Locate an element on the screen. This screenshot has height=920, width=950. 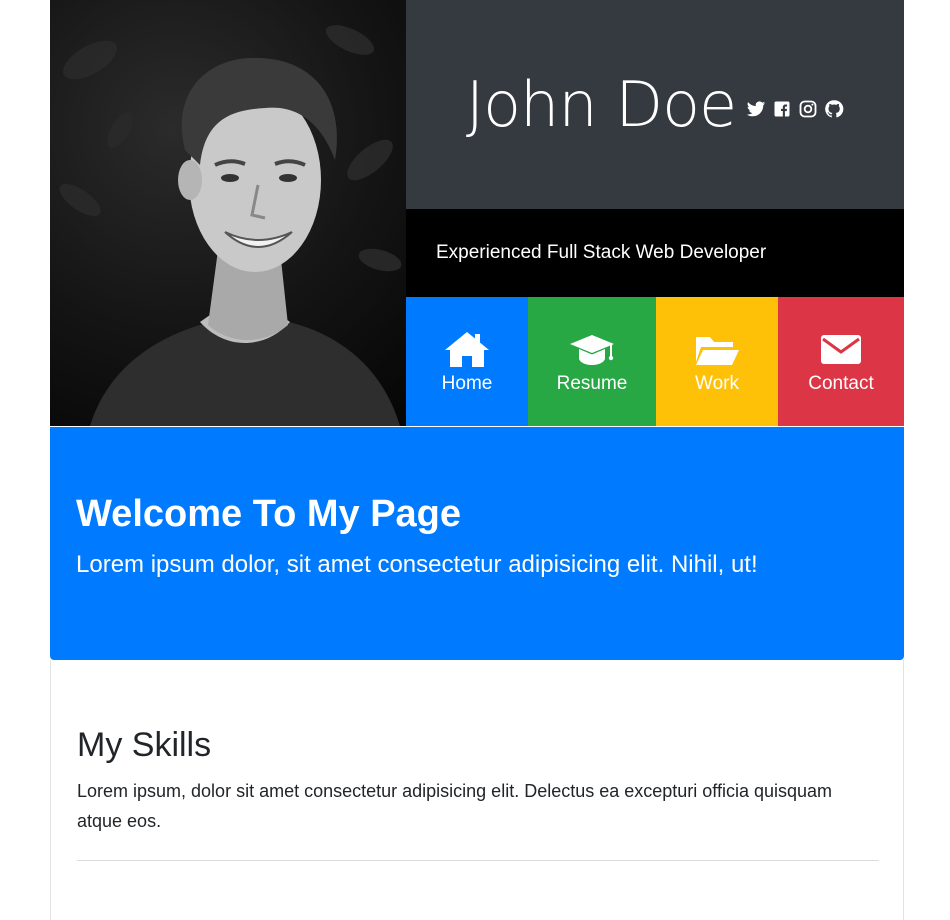
github-icon is located at coordinates (834, 109).